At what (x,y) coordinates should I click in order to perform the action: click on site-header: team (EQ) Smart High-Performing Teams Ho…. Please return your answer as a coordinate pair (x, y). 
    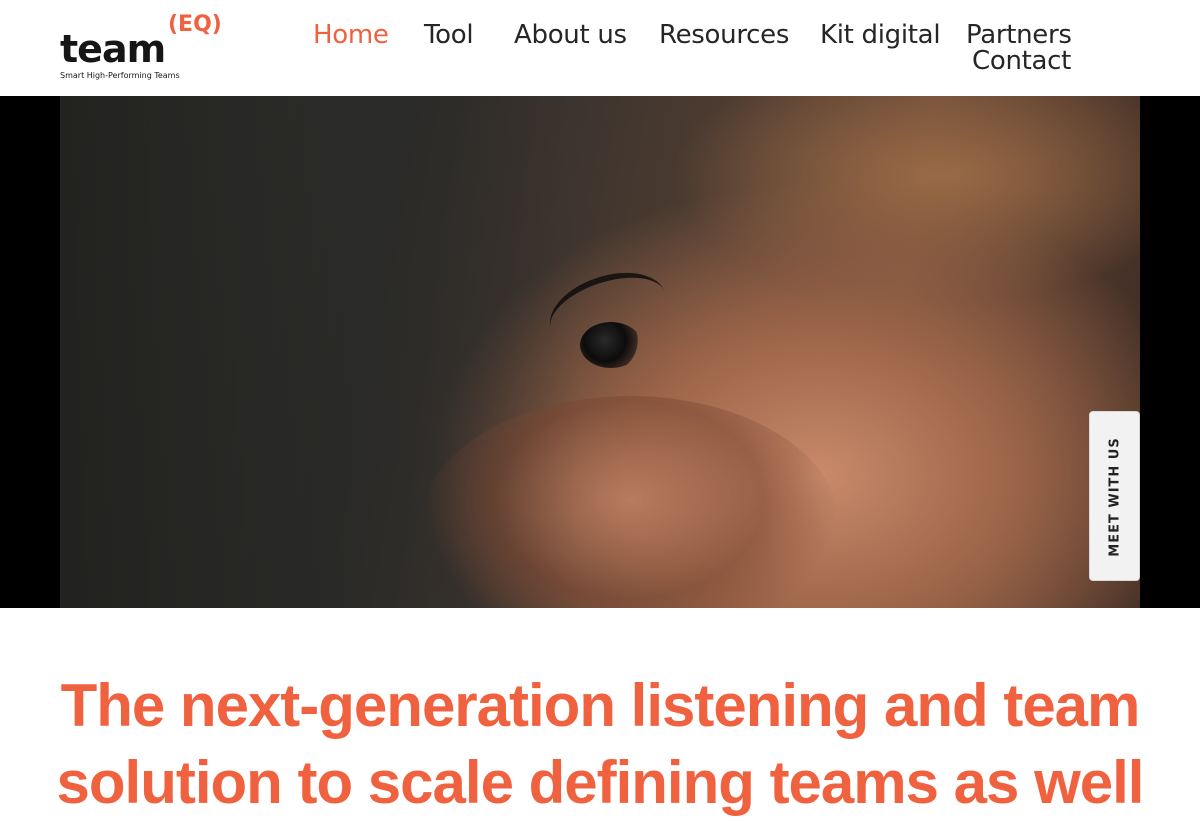
    Looking at the image, I should click on (600, 48).